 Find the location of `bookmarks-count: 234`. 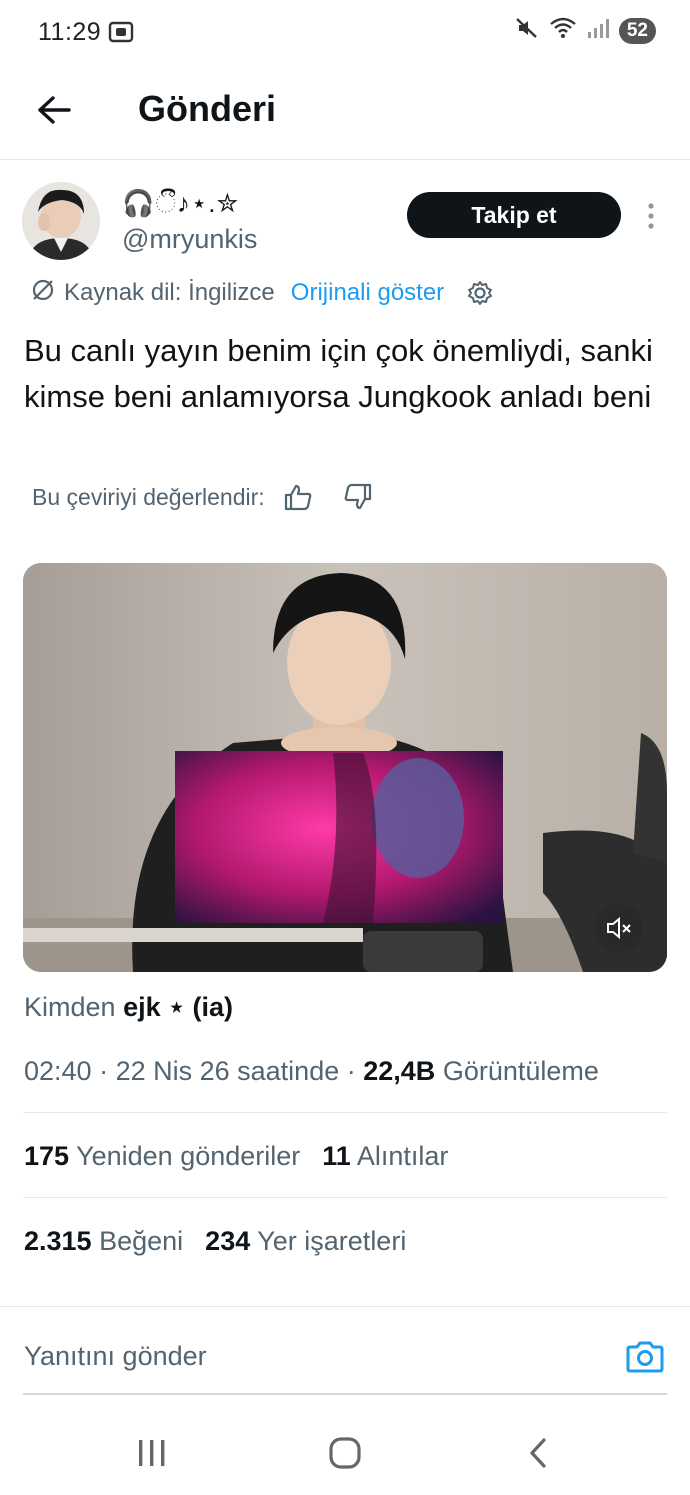

bookmarks-count: 234 is located at coordinates (228, 1241).